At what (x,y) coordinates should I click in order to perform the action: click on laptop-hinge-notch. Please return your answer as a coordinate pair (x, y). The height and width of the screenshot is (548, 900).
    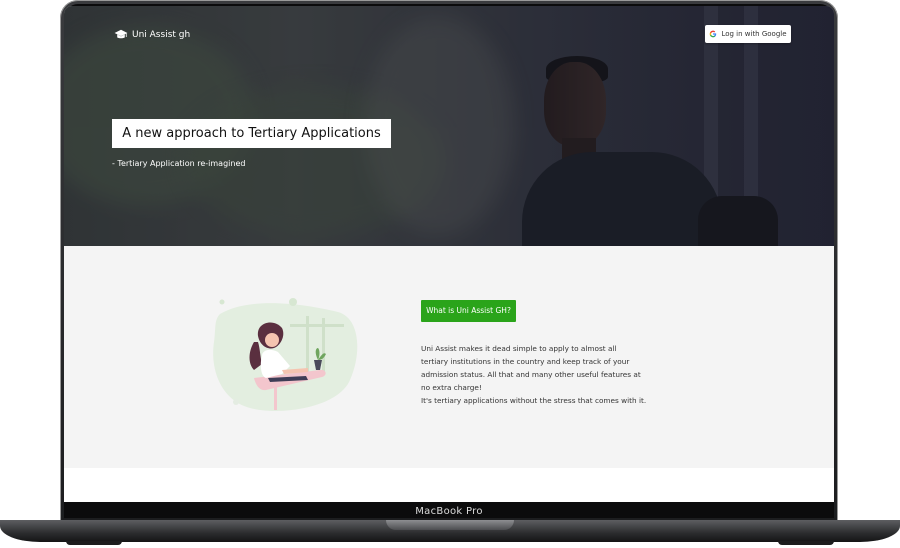
    Looking at the image, I should click on (450, 525).